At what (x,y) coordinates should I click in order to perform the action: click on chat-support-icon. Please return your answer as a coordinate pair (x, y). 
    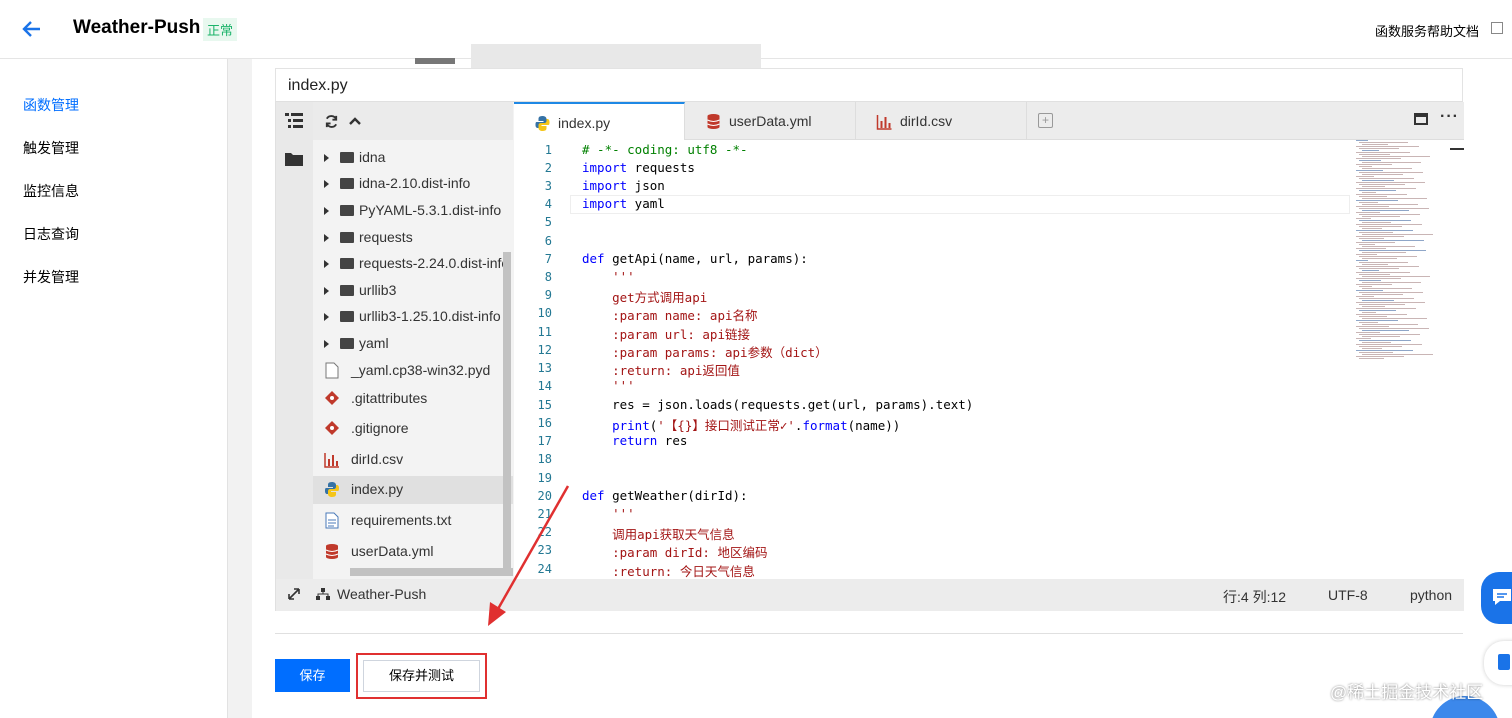
    Looking at the image, I should click on (1496, 598).